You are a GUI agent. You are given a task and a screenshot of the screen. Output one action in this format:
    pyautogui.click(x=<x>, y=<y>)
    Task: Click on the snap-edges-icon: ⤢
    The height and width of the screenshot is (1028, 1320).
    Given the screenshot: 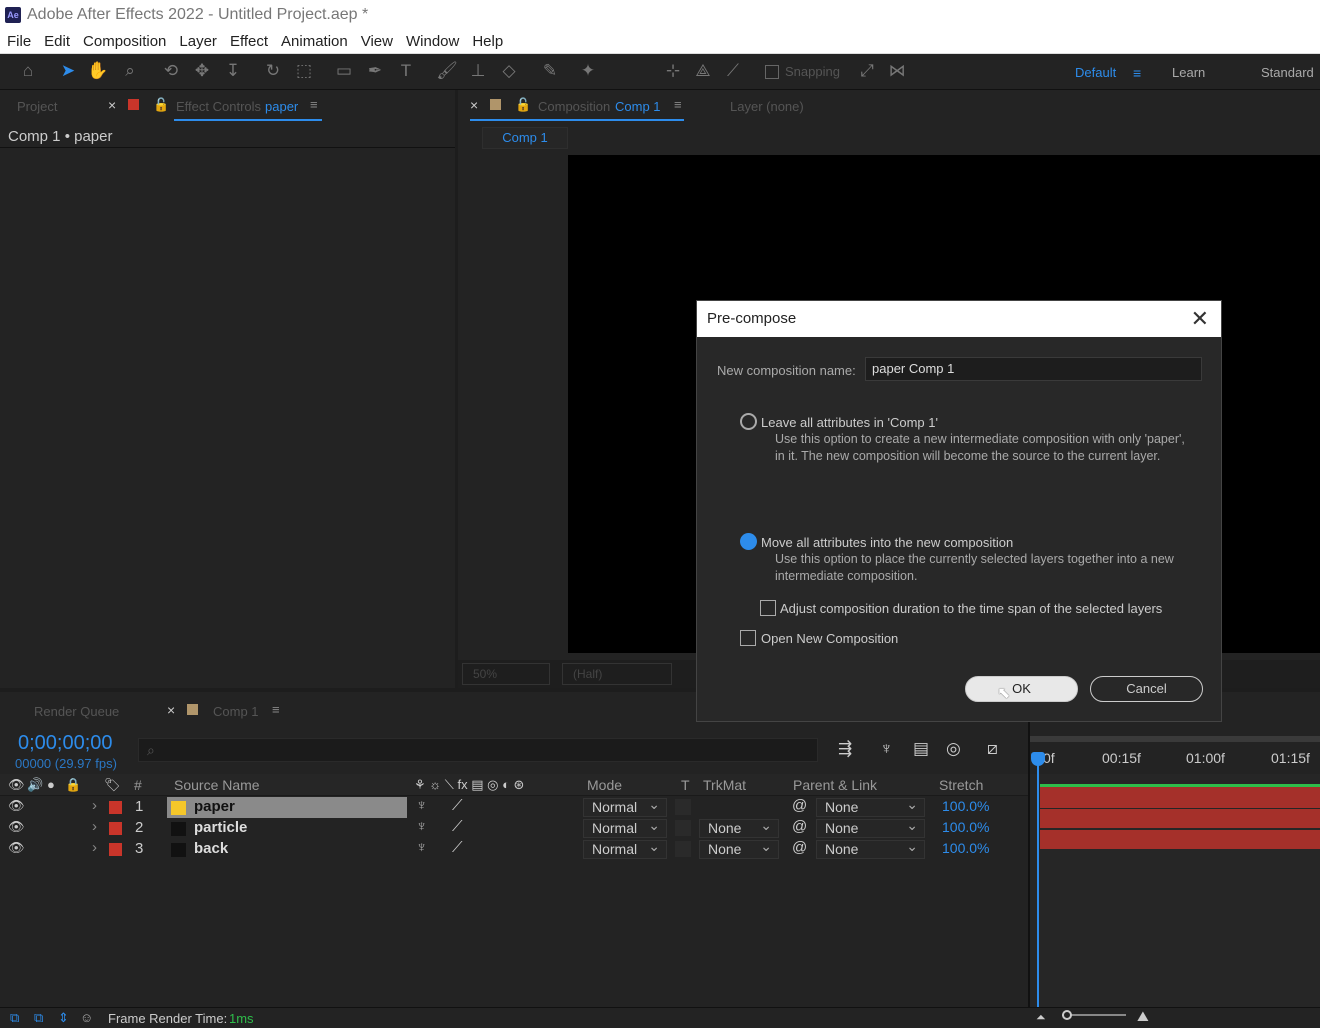 What is the action you would take?
    pyautogui.click(x=867, y=71)
    